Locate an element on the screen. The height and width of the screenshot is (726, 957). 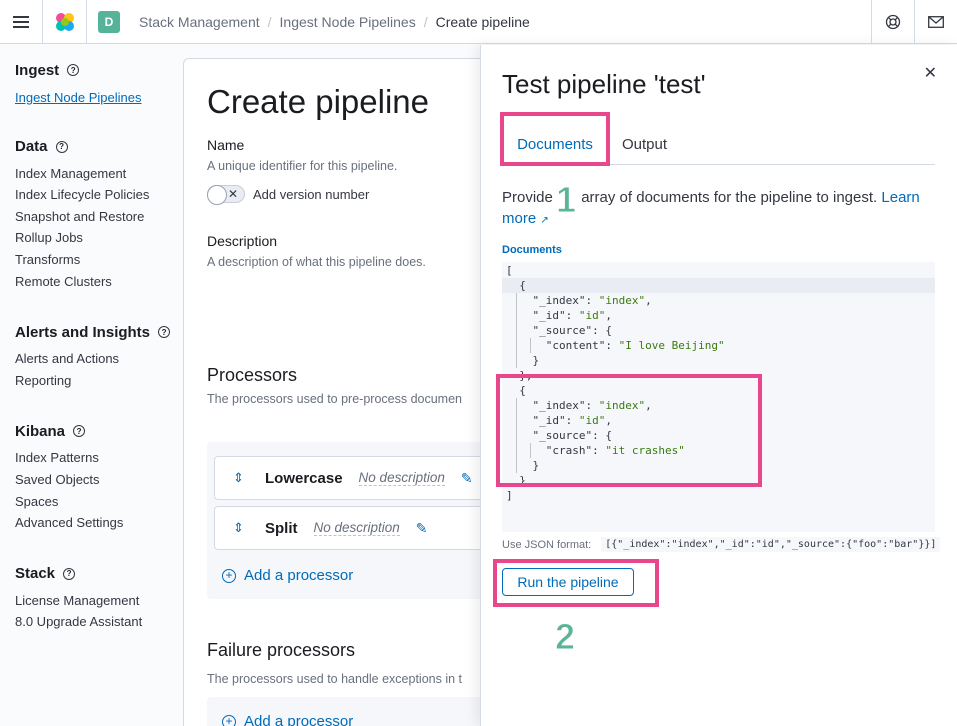
sidebar-item-ingest-node-pipelines: Ingest Node Pipelines is located at coordinates (99, 98).